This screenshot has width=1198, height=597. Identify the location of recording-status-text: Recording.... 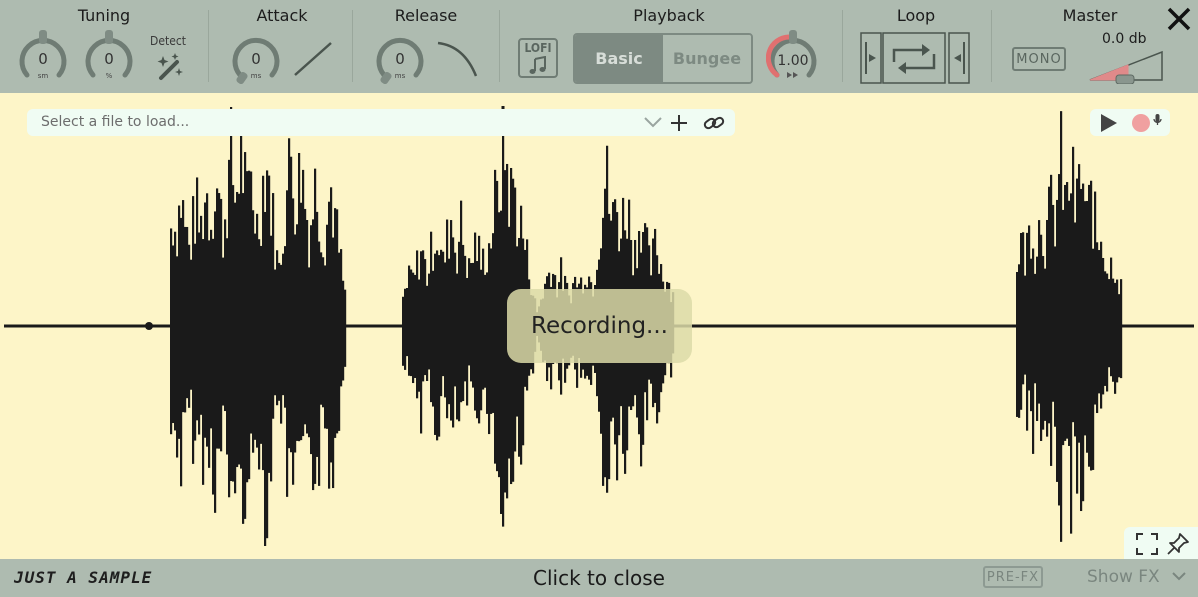
(599, 326).